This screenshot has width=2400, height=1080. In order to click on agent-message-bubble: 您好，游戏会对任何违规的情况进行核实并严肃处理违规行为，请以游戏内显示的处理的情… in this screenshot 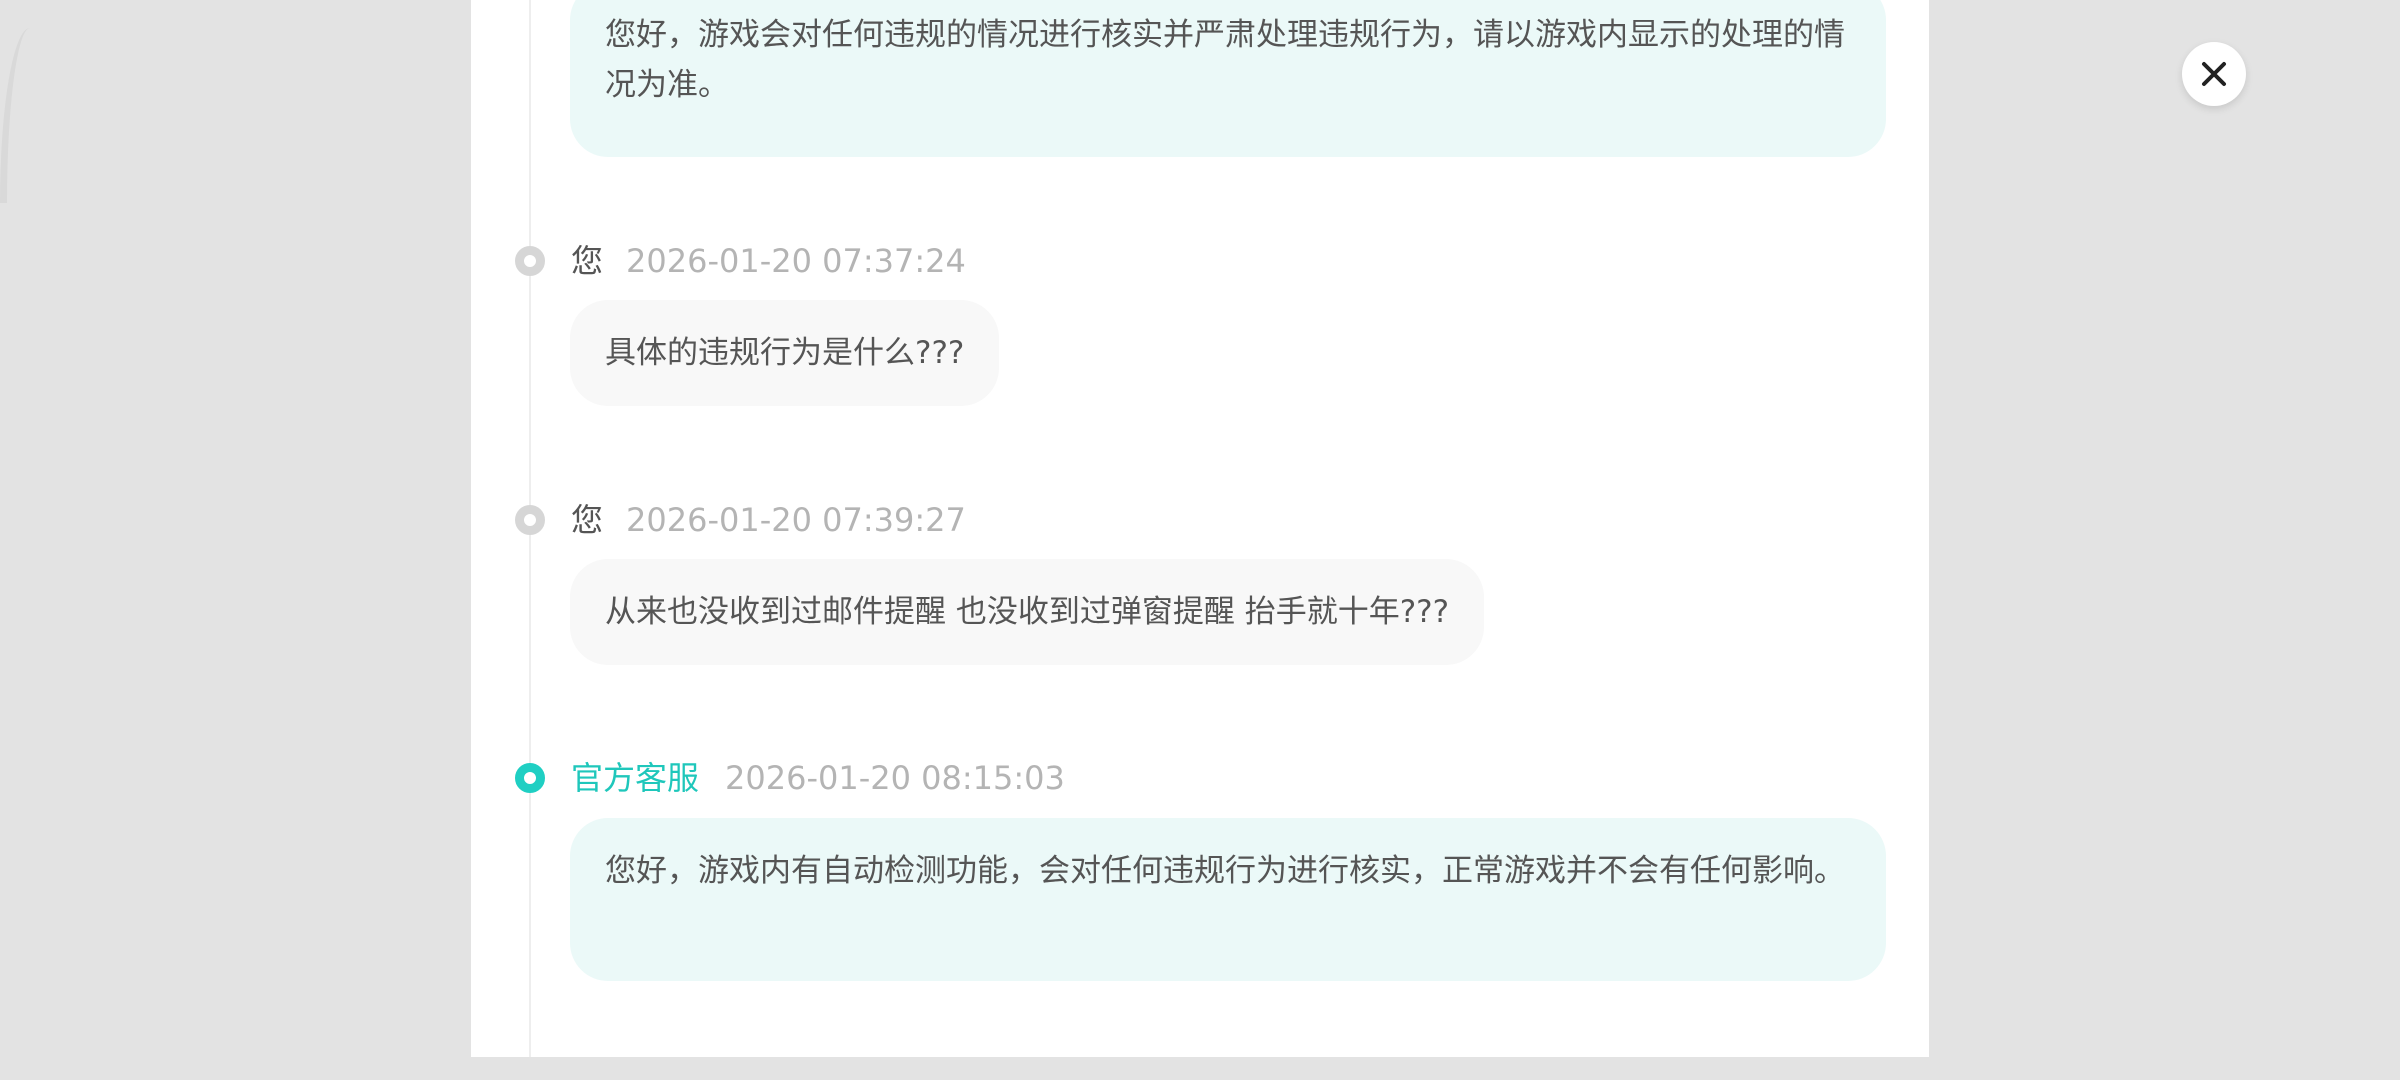, I will do `click(1228, 78)`.